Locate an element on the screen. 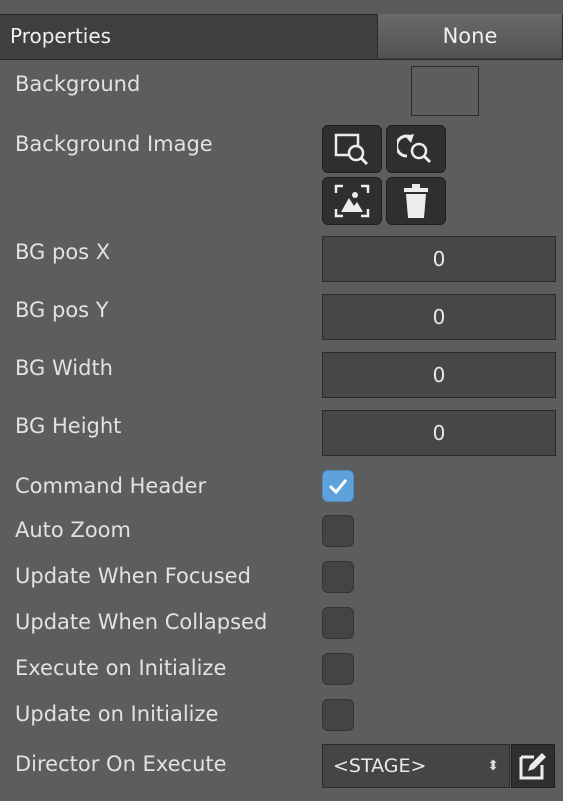 The width and height of the screenshot is (563, 801). execute-on-initialize-checkbox is located at coordinates (338, 669).